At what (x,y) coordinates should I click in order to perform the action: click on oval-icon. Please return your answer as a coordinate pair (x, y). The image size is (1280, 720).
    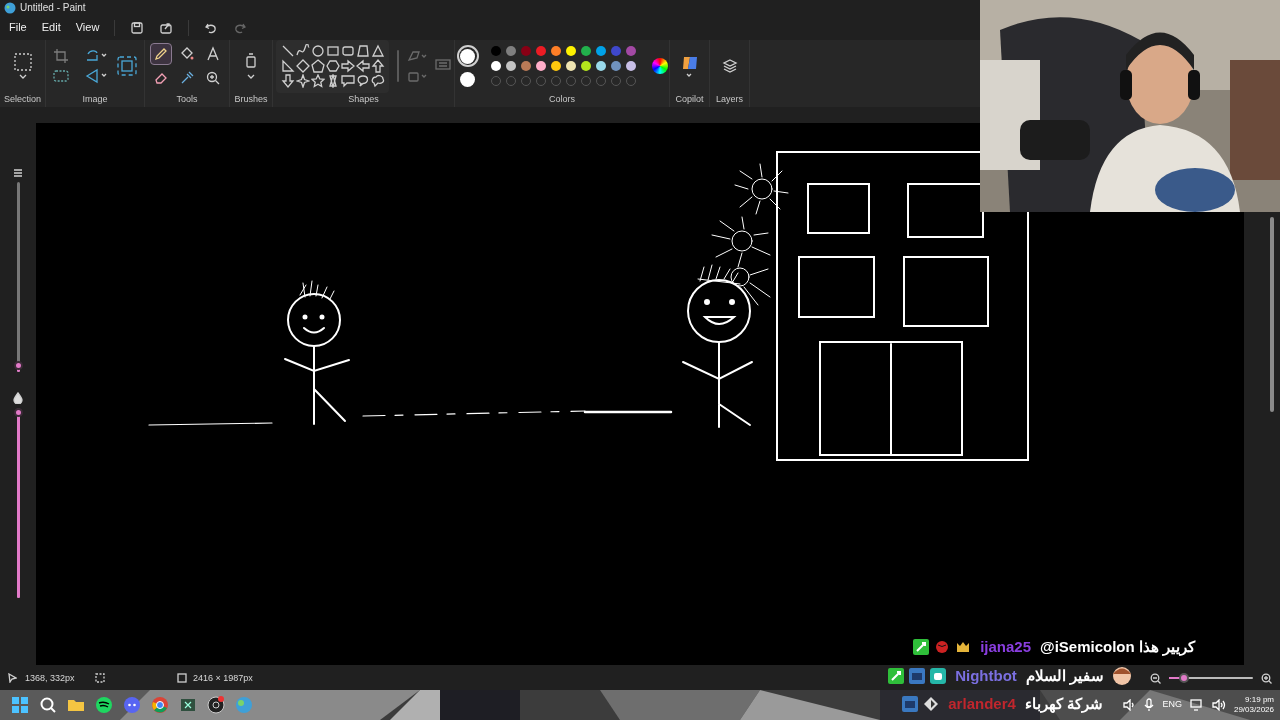
    Looking at the image, I should click on (317, 51).